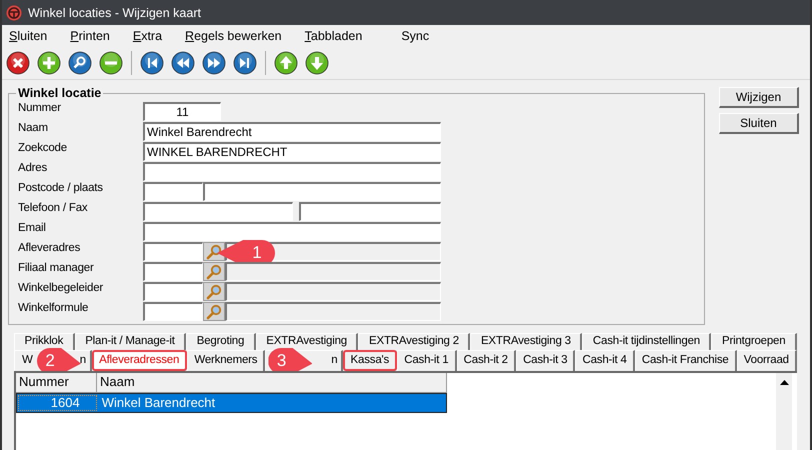  What do you see at coordinates (152, 63) in the screenshot?
I see `skip-back-icon` at bounding box center [152, 63].